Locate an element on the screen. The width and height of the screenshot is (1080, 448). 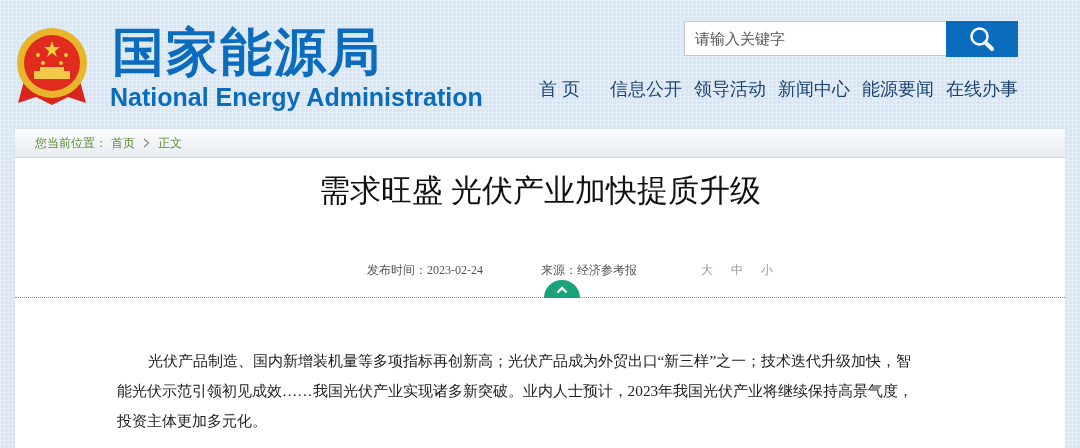
collapse-button is located at coordinates (562, 289).